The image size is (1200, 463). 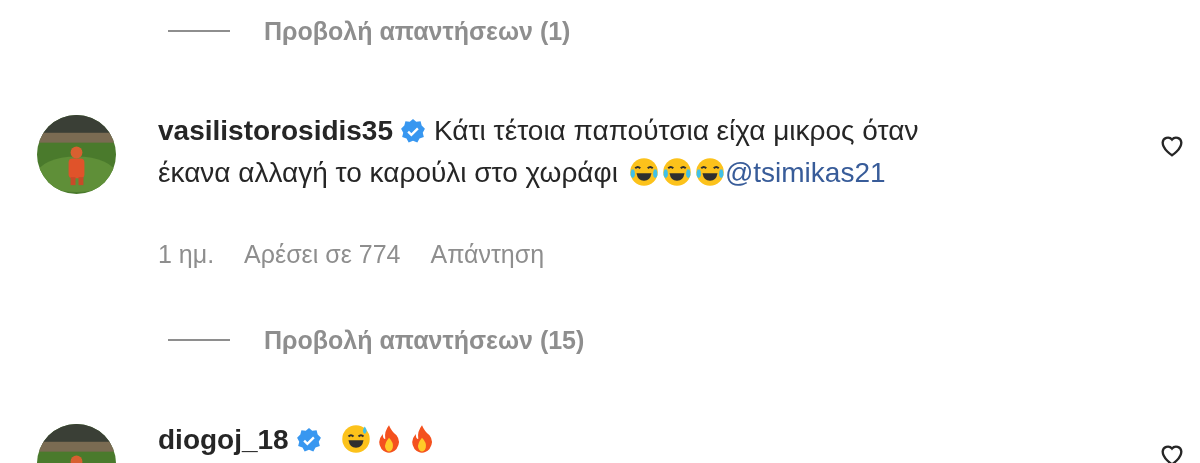 I want to click on username-link: vasilistorosidis35, so click(x=275, y=130).